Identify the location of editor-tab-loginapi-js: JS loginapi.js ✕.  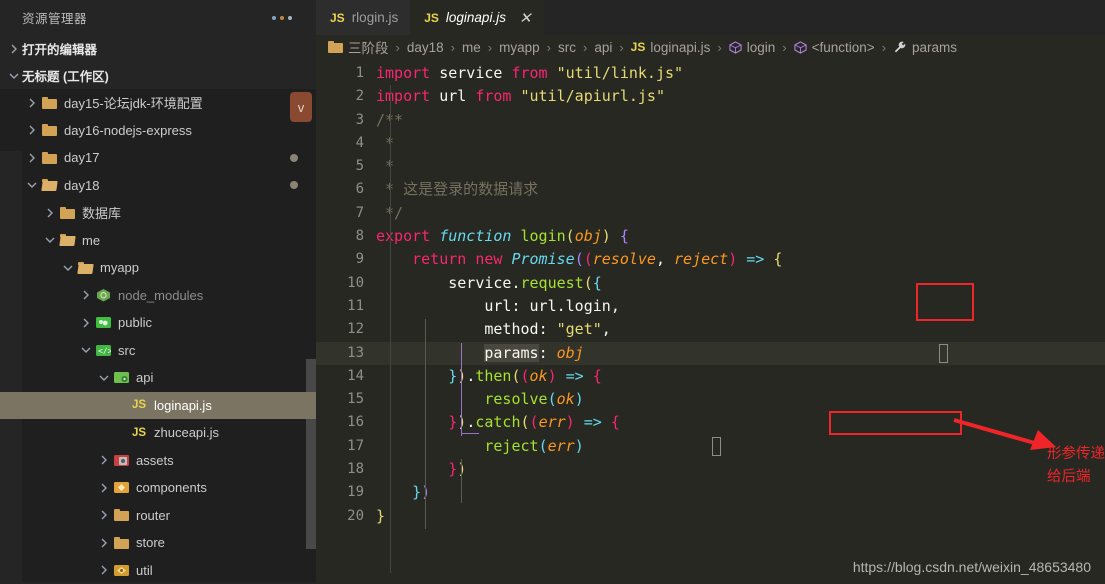
(477, 17).